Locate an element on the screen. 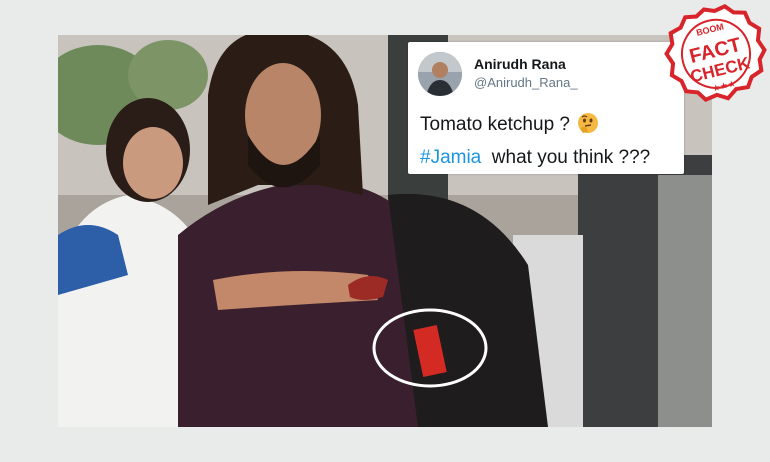 The height and width of the screenshot is (462, 770). tweet-author-handle: @Anirudh_Rana_ is located at coordinates (526, 82).